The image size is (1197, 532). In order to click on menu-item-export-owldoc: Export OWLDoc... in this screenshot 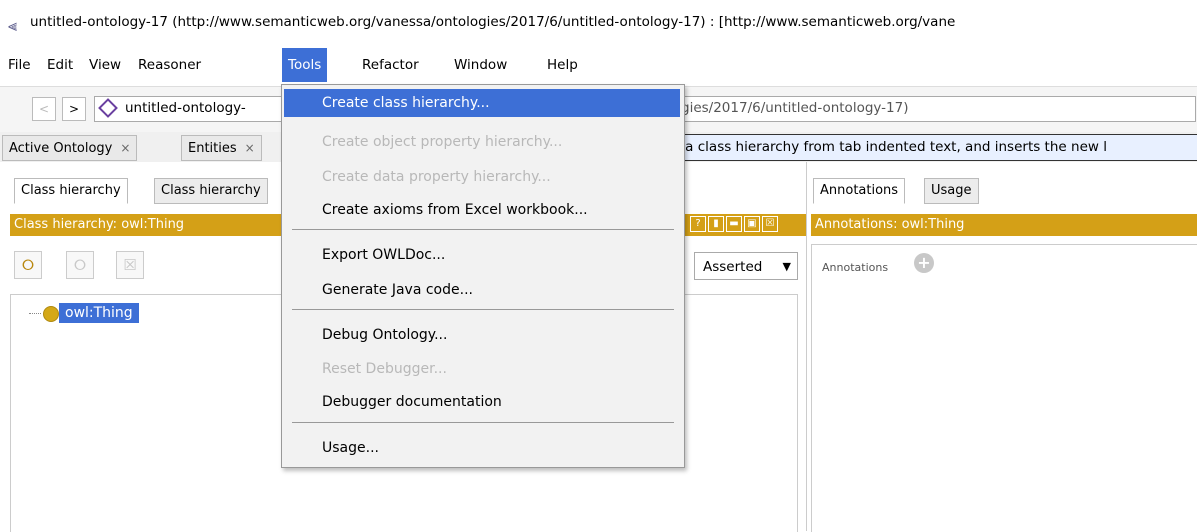, I will do `click(482, 255)`.